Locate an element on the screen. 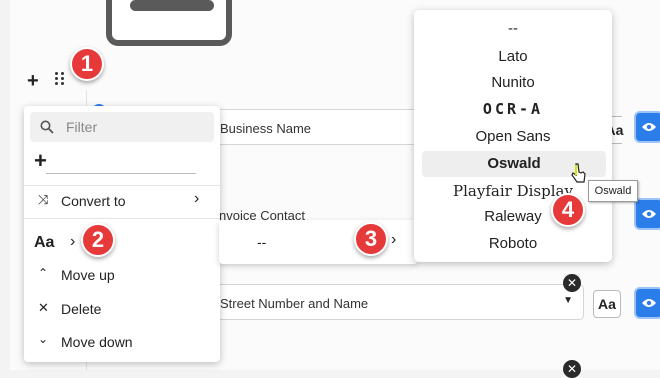 The height and width of the screenshot is (378, 660). font-current-value: -- is located at coordinates (262, 242).